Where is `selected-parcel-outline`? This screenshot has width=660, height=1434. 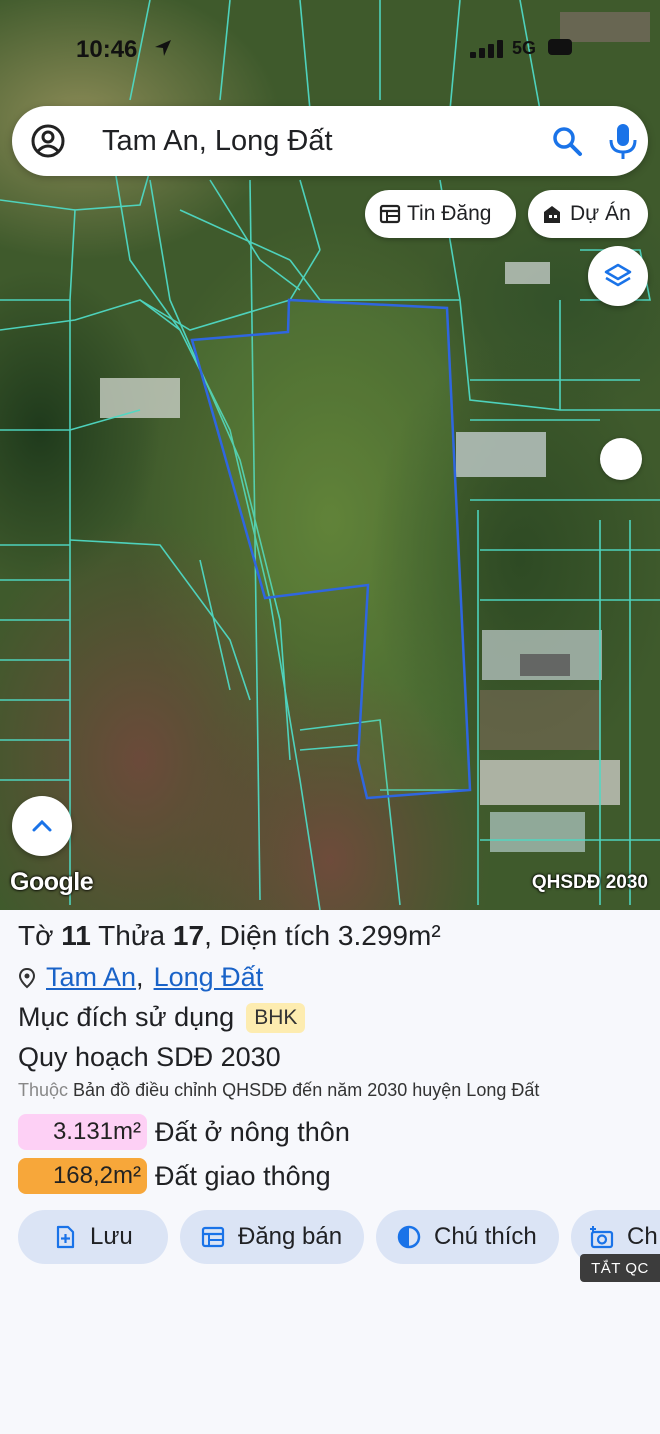 selected-parcel-outline is located at coordinates (331, 549).